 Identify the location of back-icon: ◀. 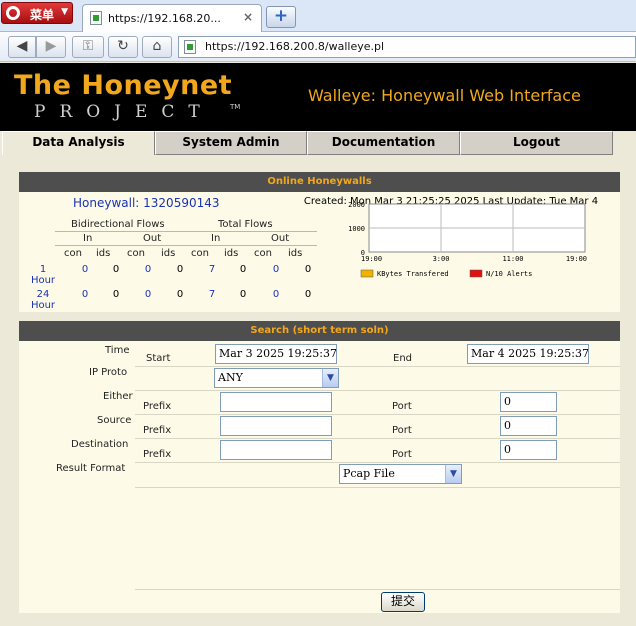
(22, 46).